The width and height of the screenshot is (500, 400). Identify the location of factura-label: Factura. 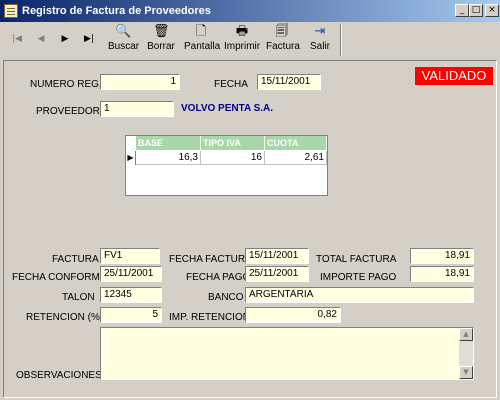
(283, 46).